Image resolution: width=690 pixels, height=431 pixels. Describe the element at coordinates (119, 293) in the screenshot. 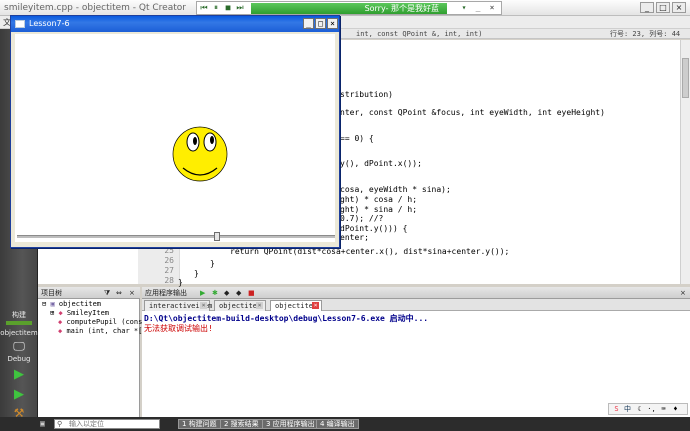

I see `link-icon: ⇔` at that location.